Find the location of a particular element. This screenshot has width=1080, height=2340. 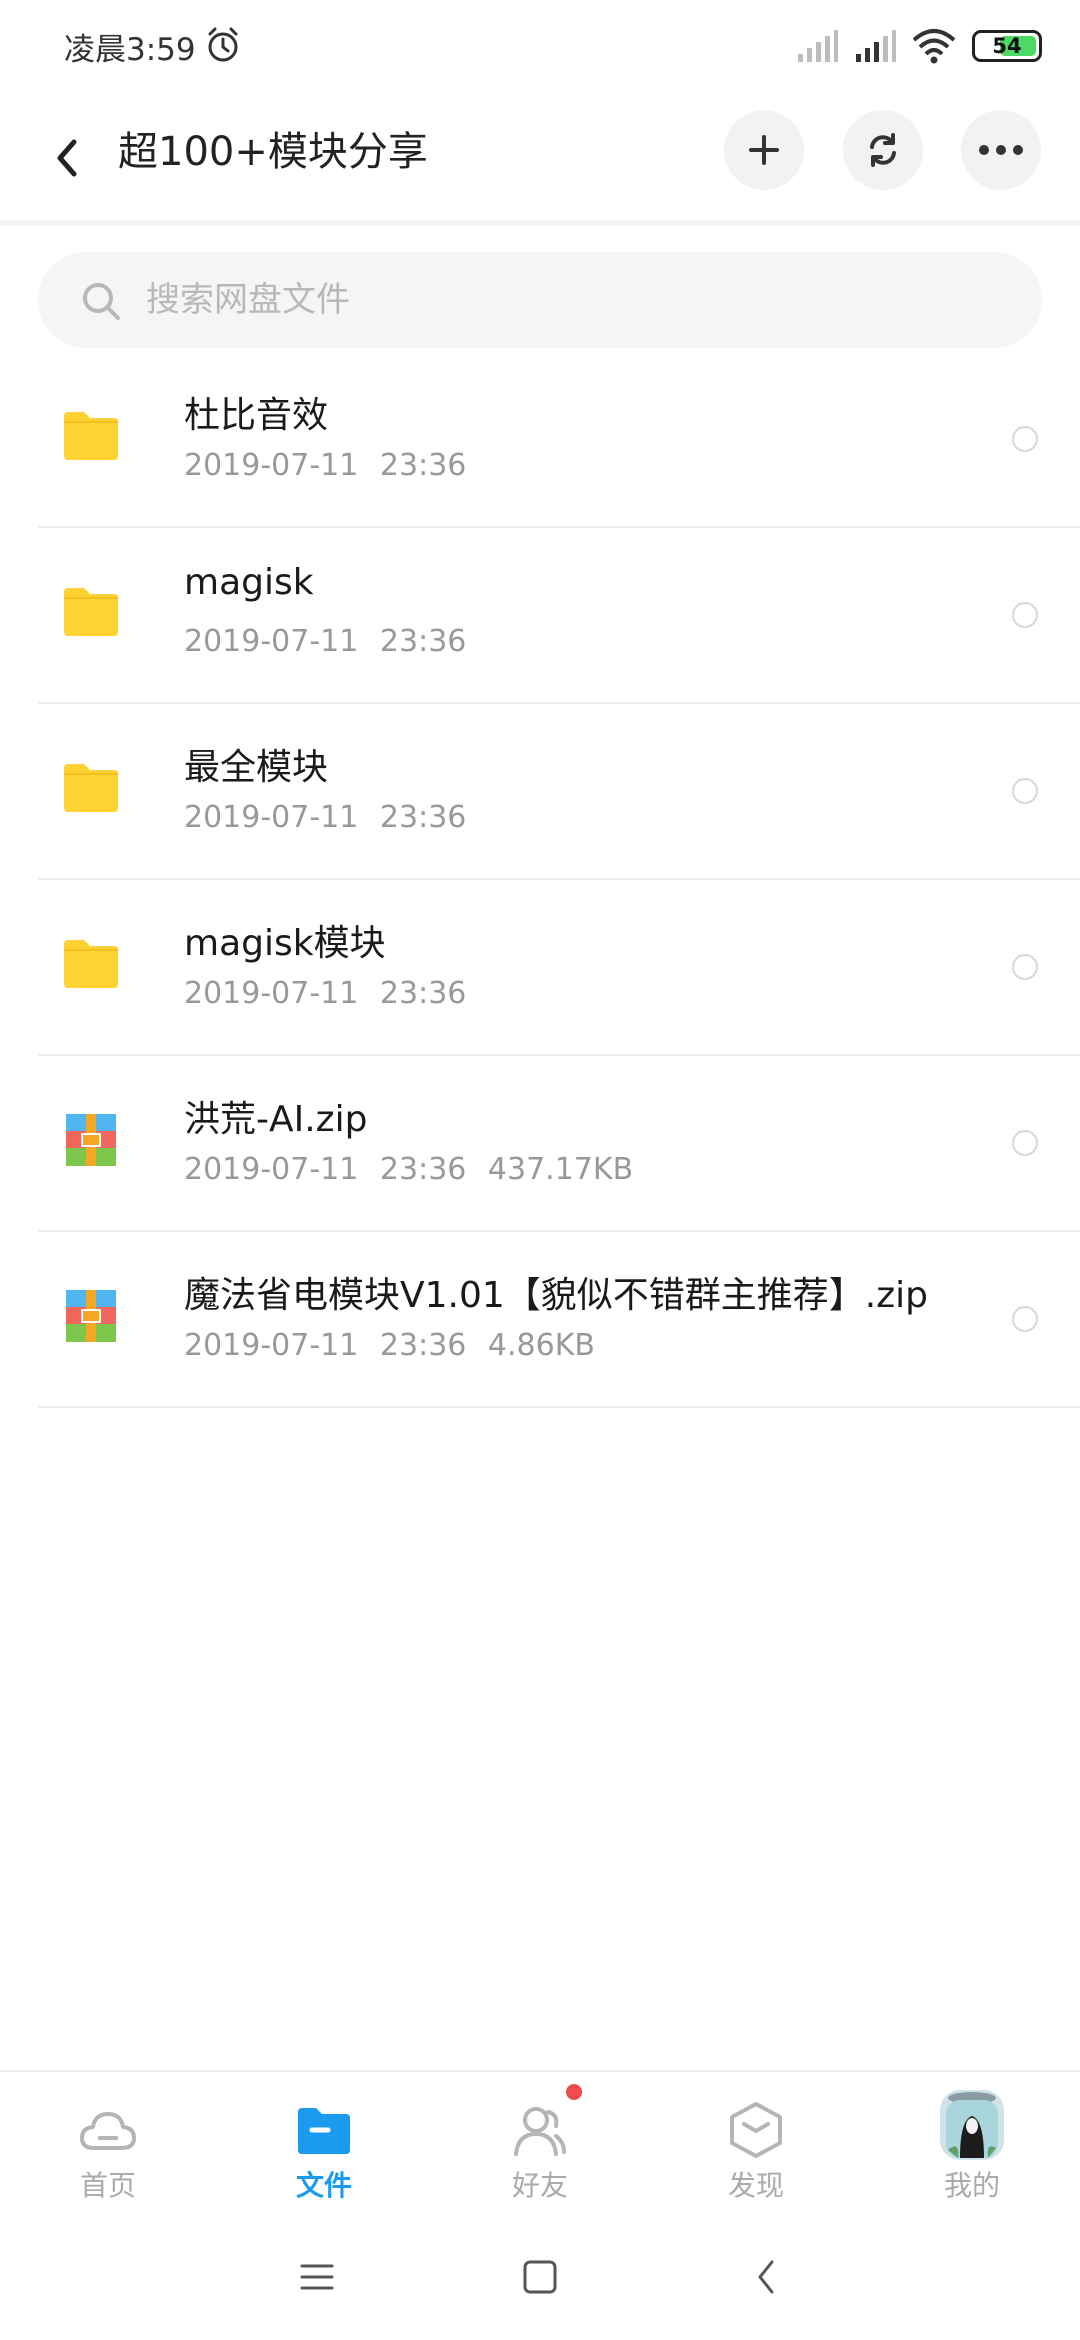

notification-dot is located at coordinates (574, 2092).